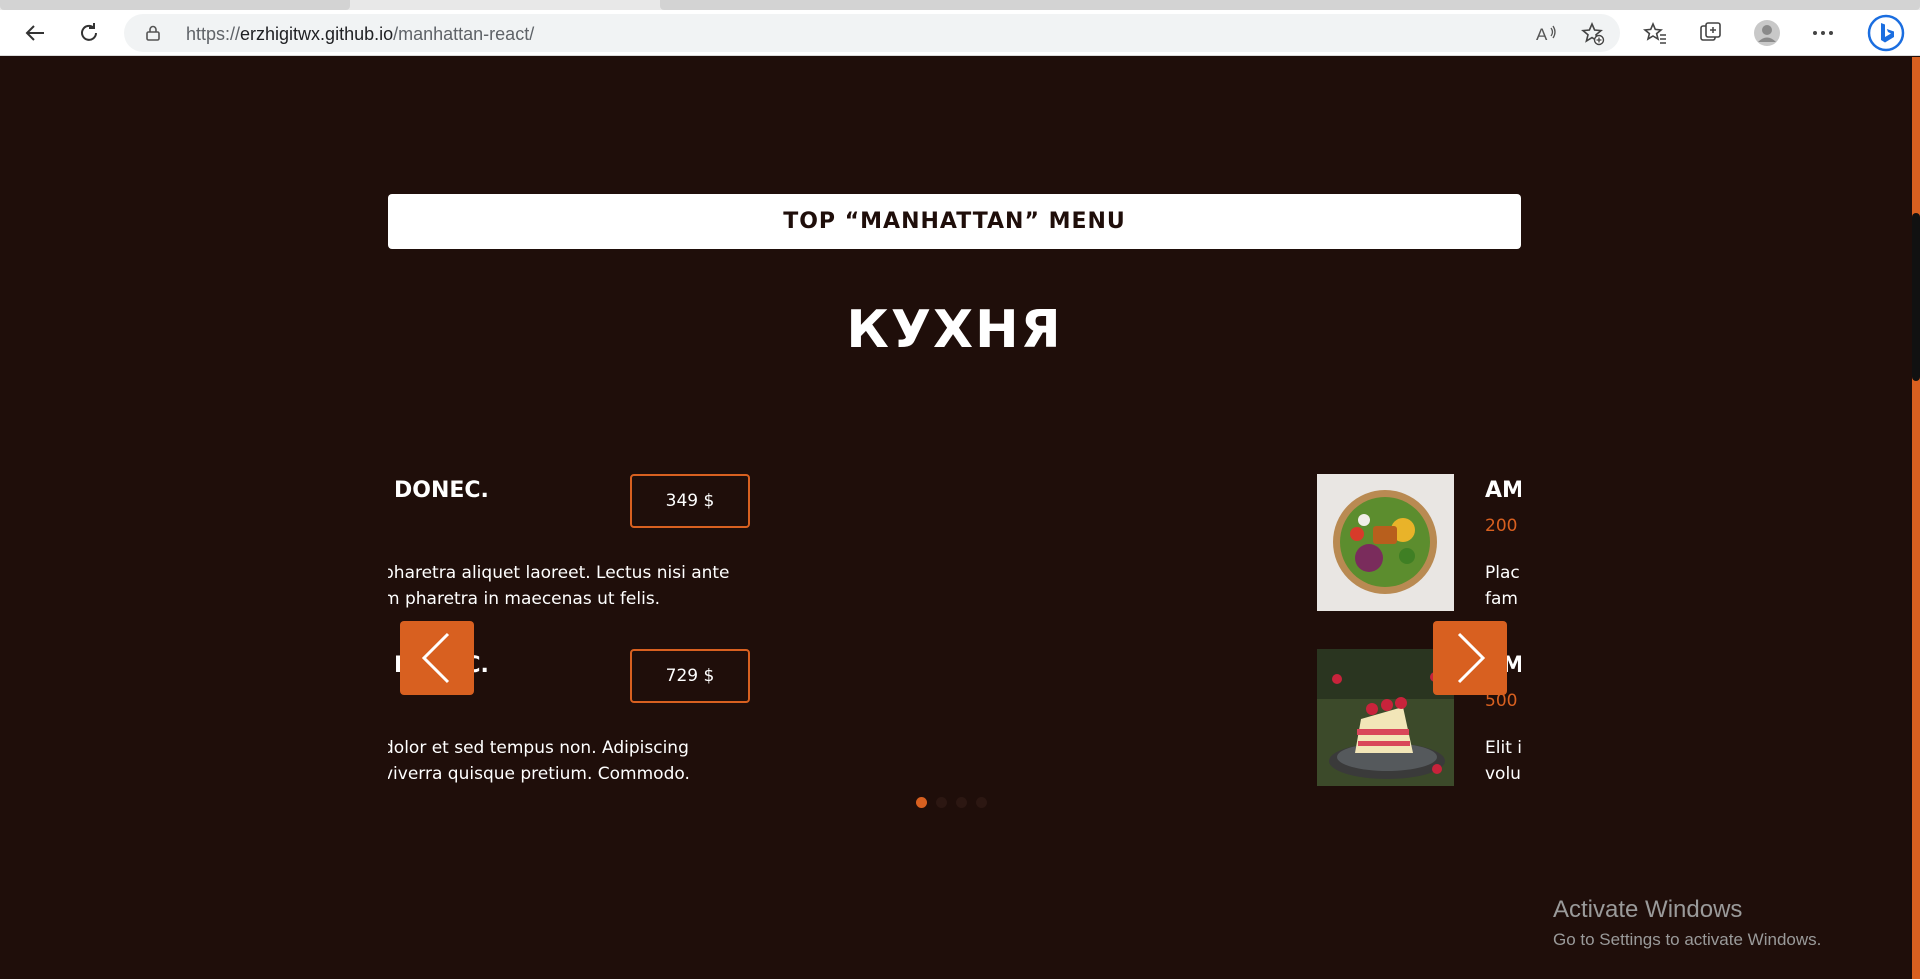  I want to click on item-description-line: volu, so click(1503, 774).